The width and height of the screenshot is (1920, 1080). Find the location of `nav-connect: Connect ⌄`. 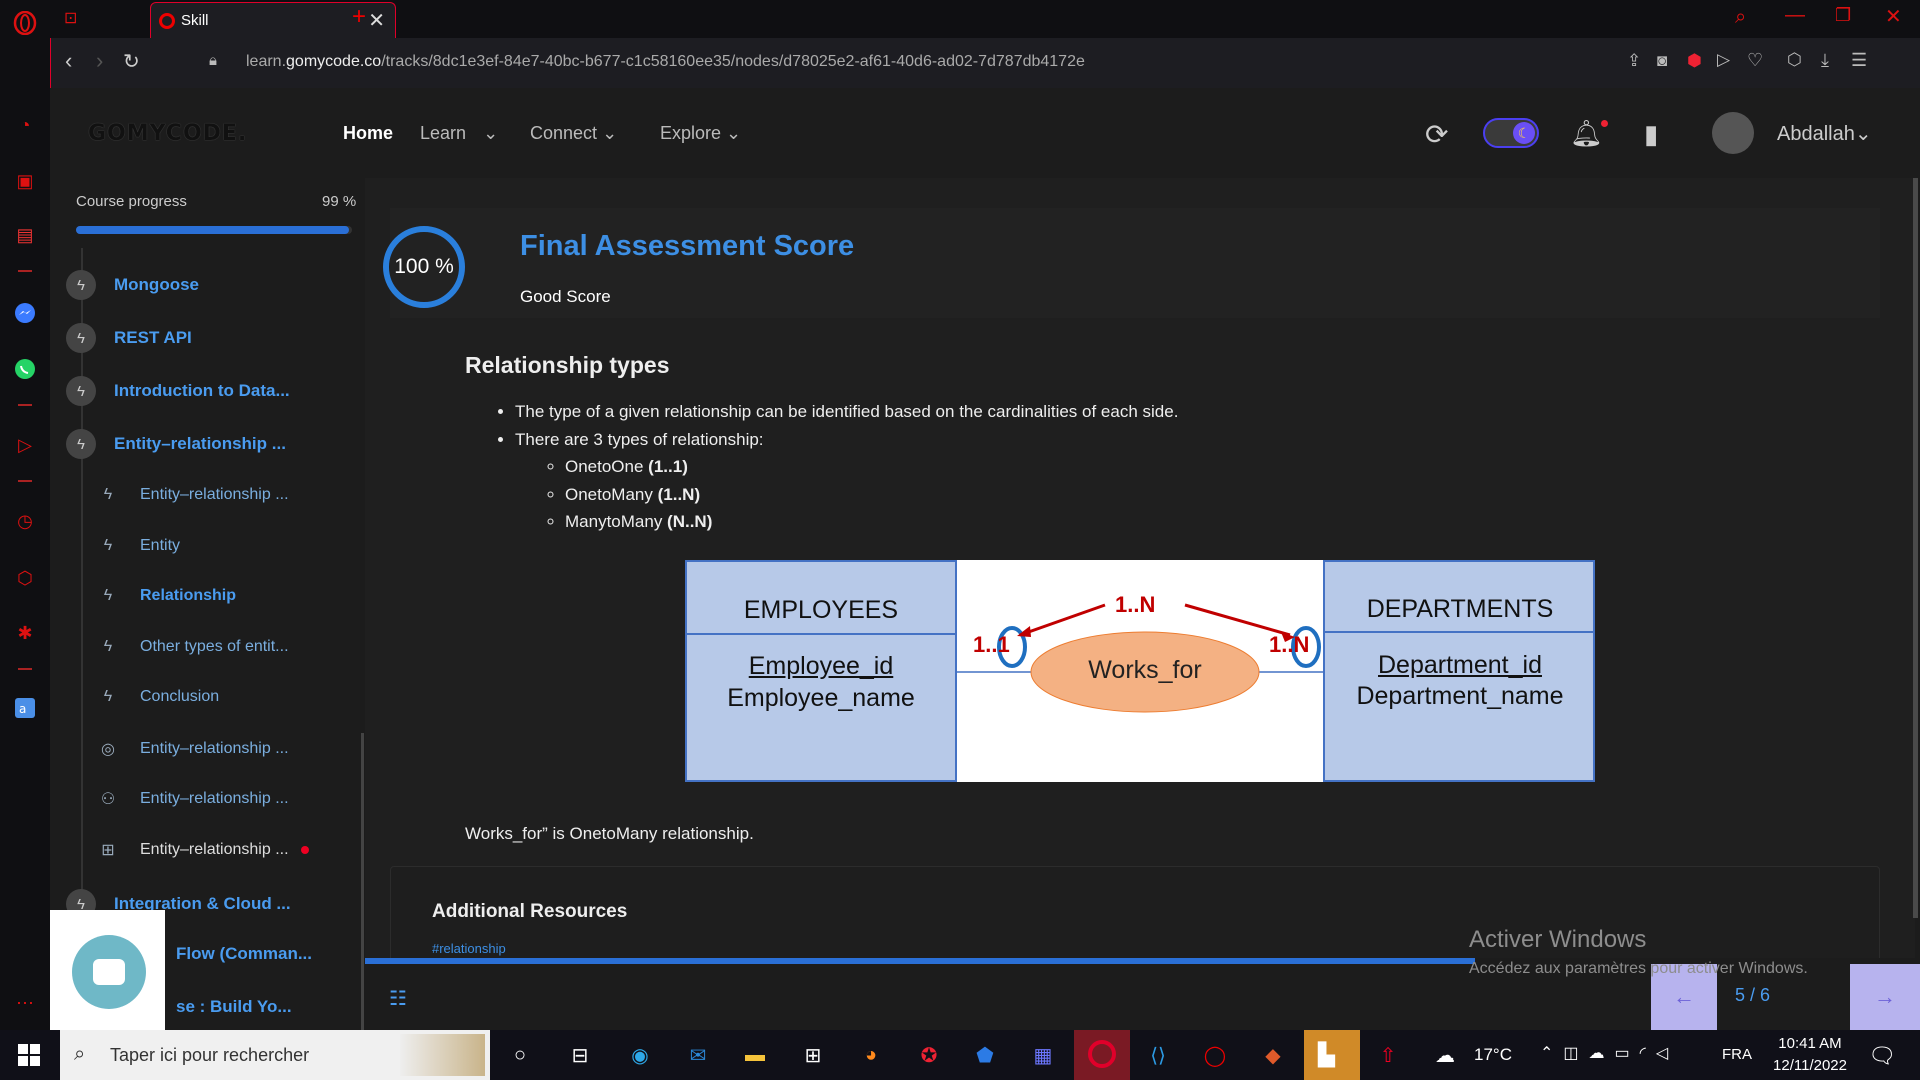

nav-connect: Connect ⌄ is located at coordinates (573, 133).